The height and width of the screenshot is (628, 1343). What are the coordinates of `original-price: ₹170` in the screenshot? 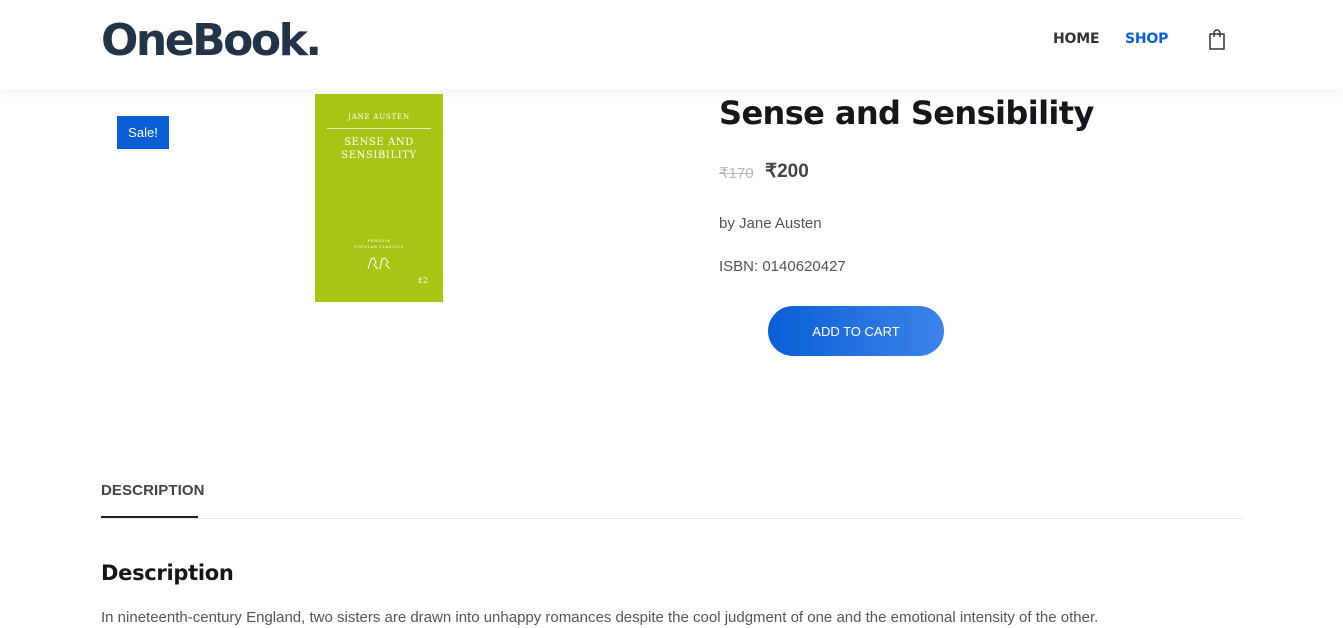 It's located at (736, 173).